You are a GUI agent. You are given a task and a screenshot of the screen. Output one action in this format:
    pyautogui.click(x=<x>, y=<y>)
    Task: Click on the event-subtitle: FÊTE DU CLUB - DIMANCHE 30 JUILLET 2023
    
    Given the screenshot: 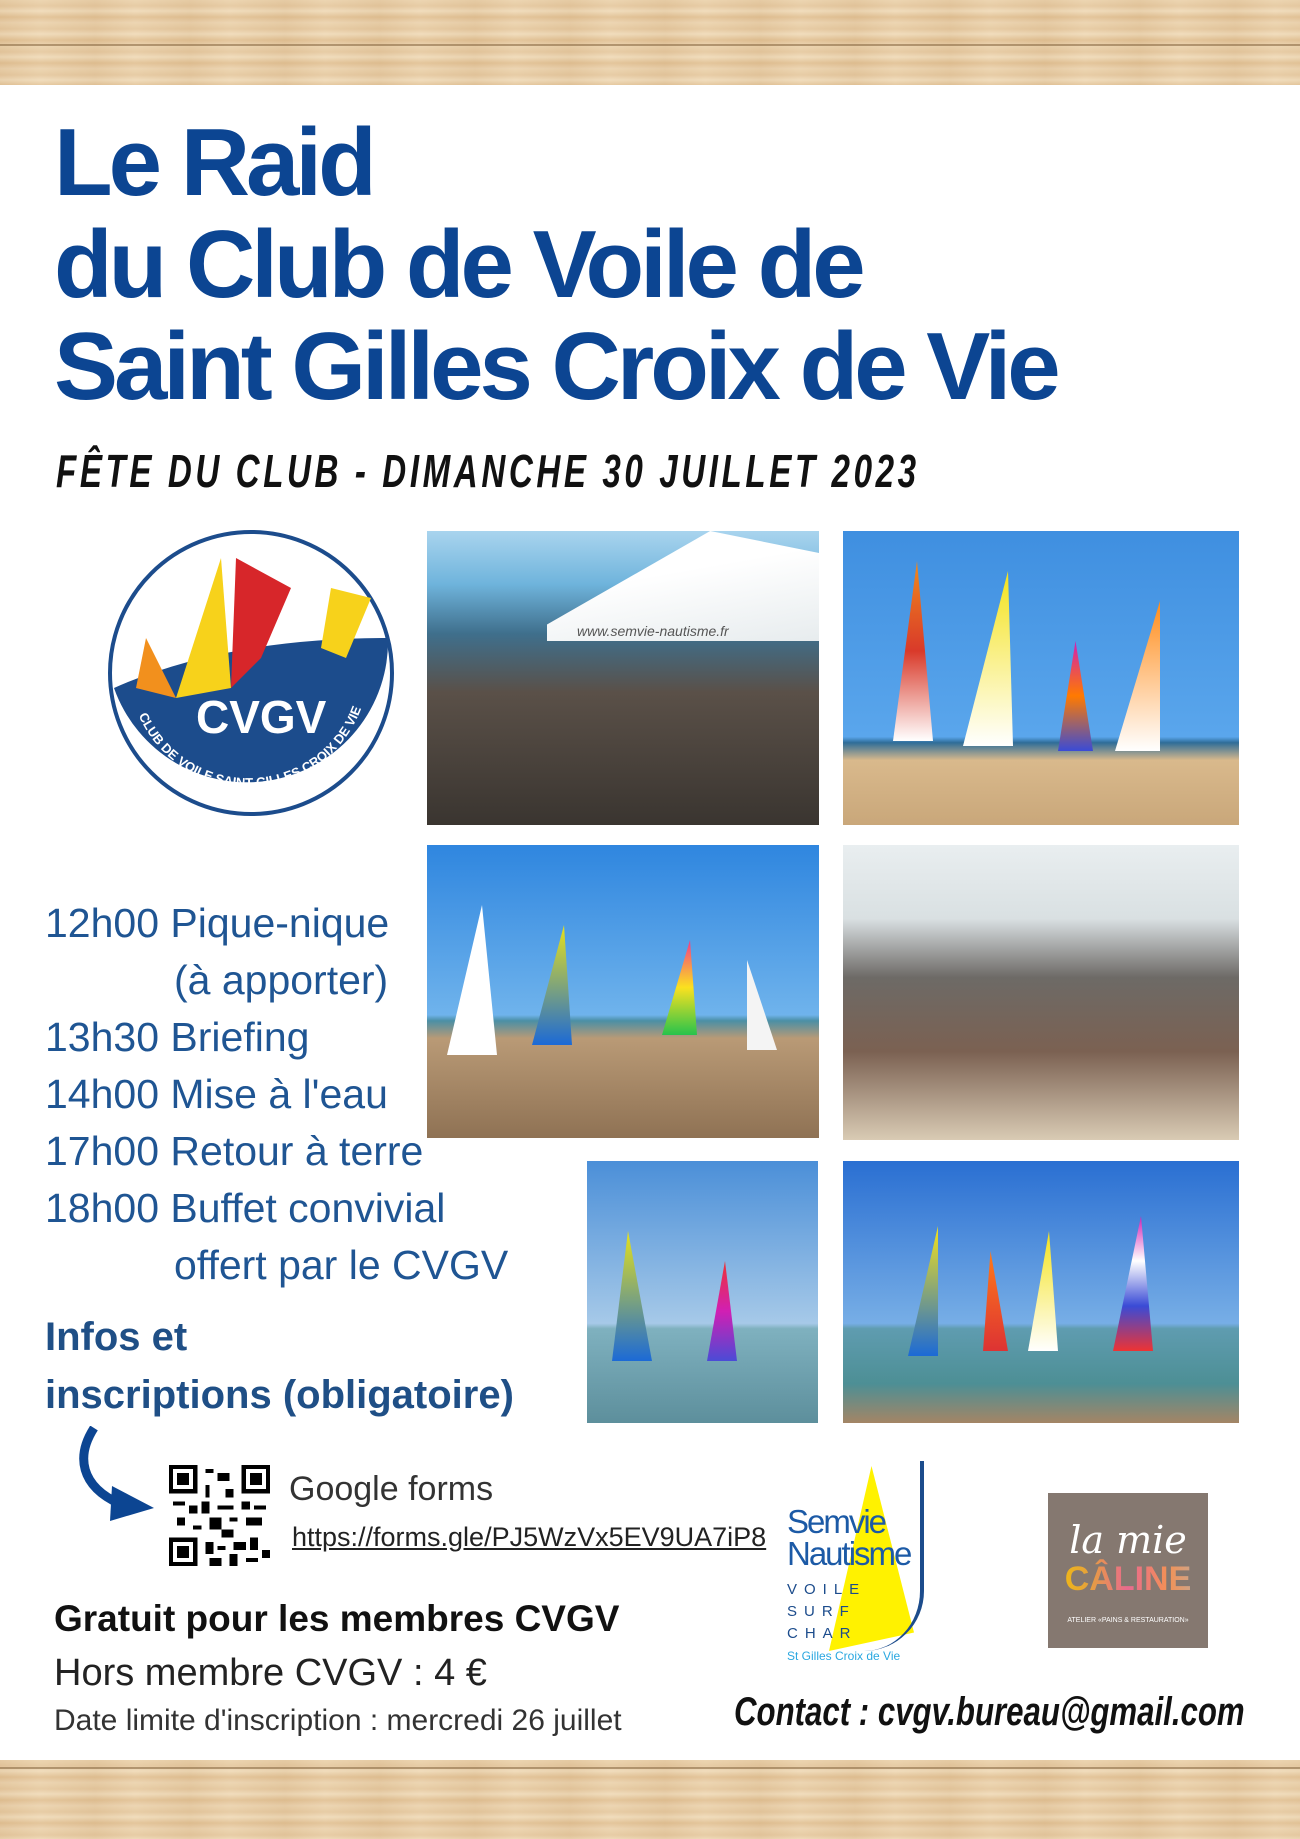 What is the action you would take?
    pyautogui.click(x=488, y=471)
    